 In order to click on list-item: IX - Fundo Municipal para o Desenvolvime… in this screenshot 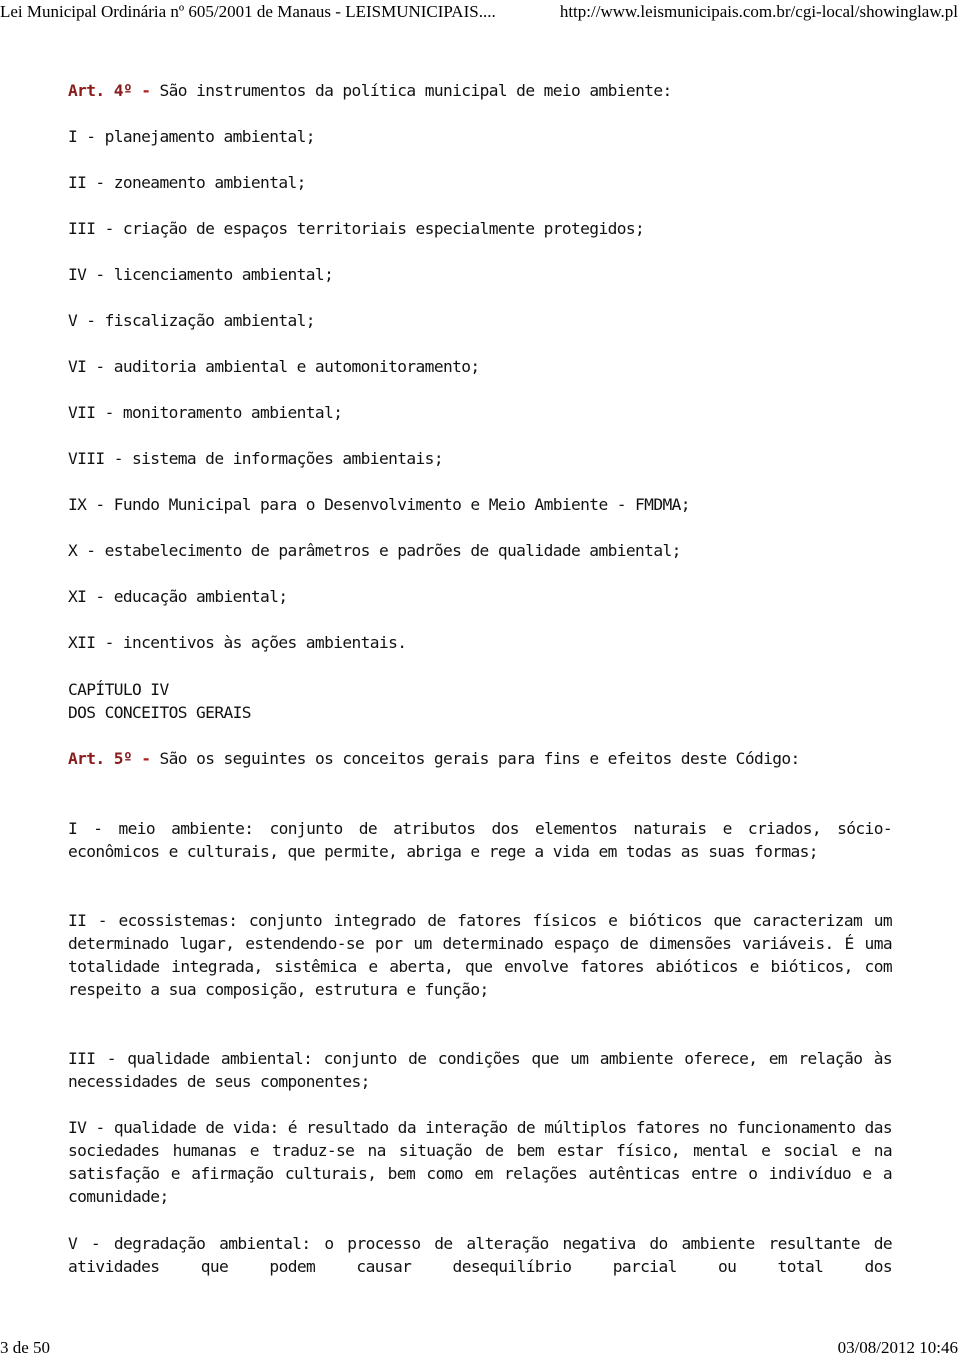, I will do `click(379, 504)`.